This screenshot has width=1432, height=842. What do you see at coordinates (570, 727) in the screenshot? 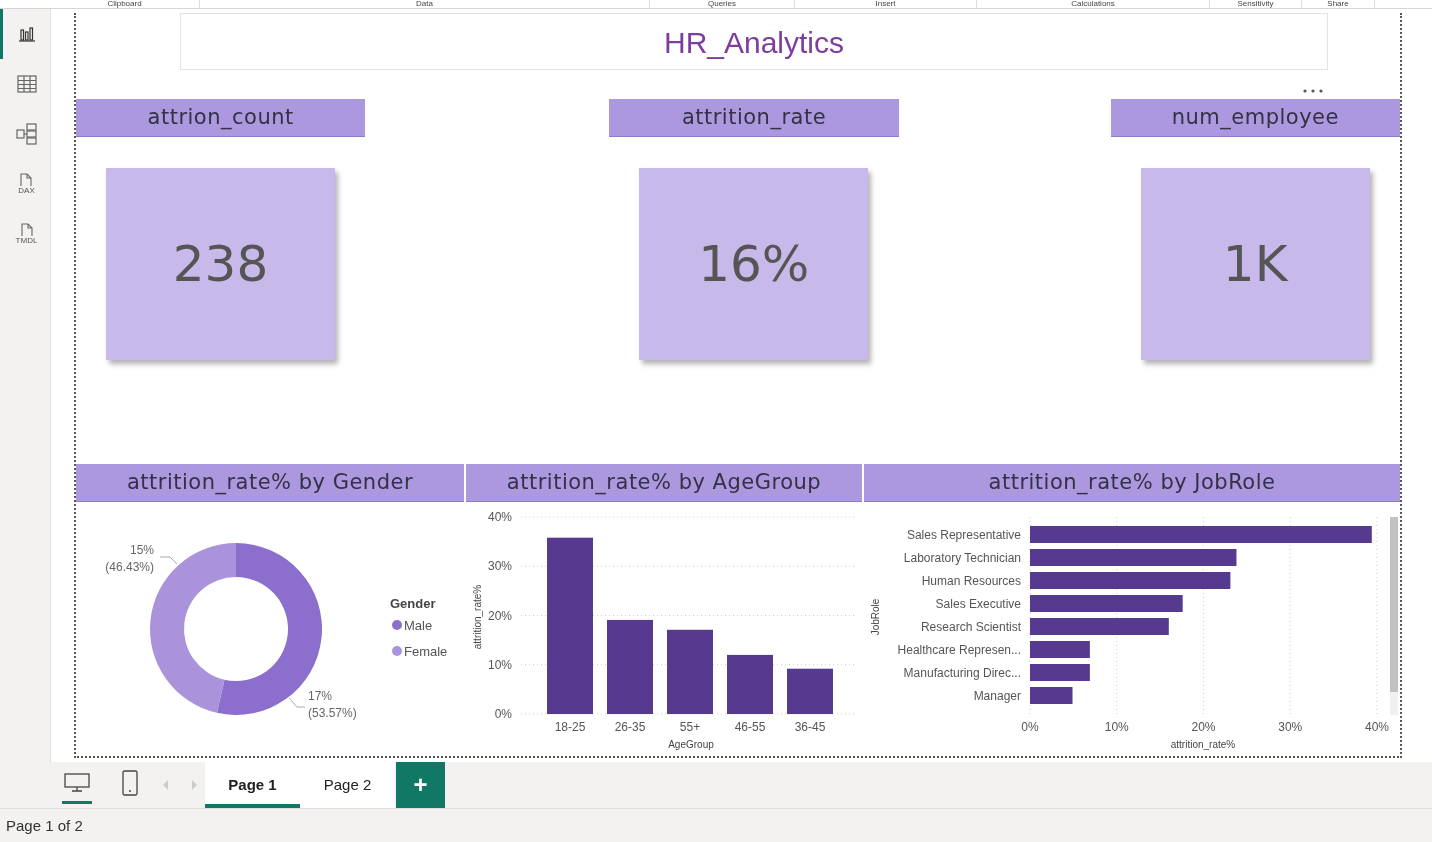
I see `axis-tick-label: 18-25` at bounding box center [570, 727].